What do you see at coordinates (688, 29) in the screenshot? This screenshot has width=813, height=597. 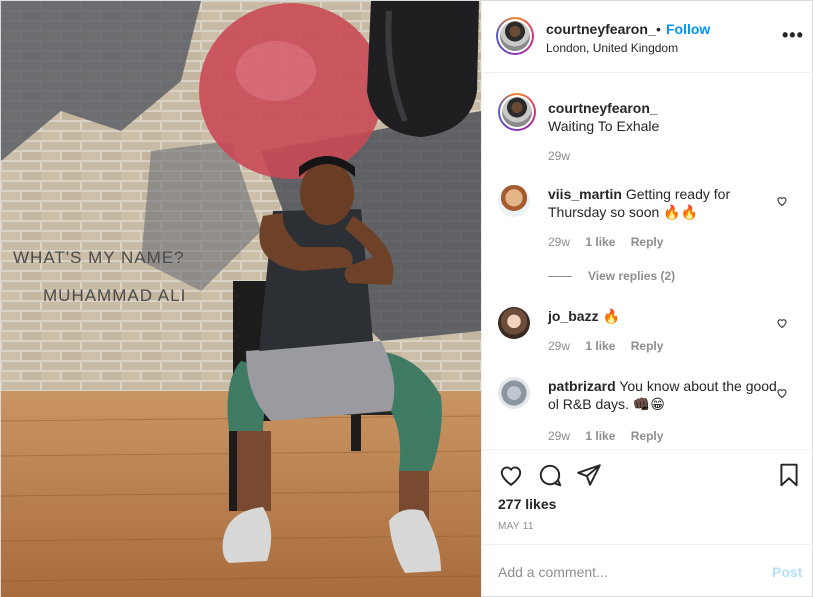 I see `follow-button: Follow` at bounding box center [688, 29].